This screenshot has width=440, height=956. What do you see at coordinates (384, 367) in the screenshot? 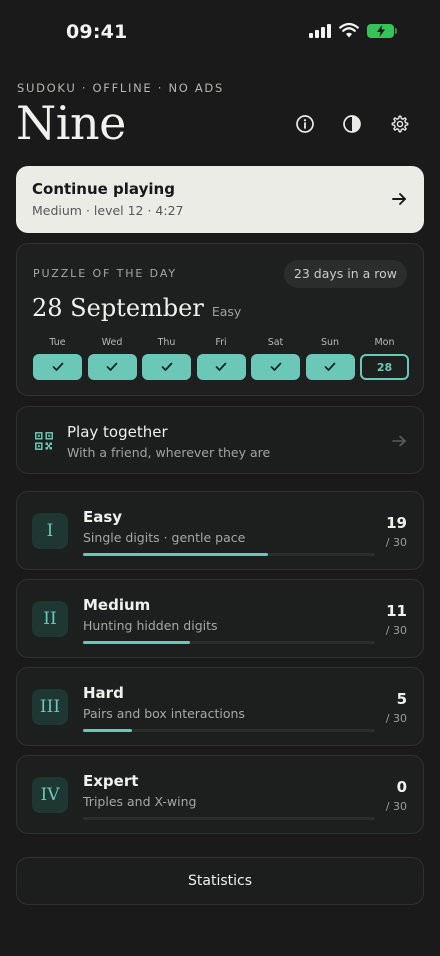
I see `day-today-box: 28` at bounding box center [384, 367].